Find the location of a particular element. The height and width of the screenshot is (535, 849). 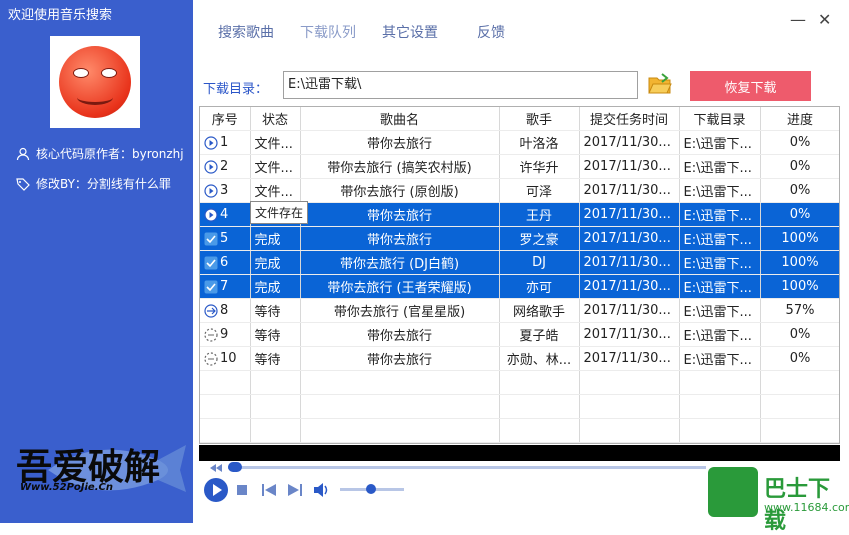

cell-singer: 罗之豪 is located at coordinates (539, 238).